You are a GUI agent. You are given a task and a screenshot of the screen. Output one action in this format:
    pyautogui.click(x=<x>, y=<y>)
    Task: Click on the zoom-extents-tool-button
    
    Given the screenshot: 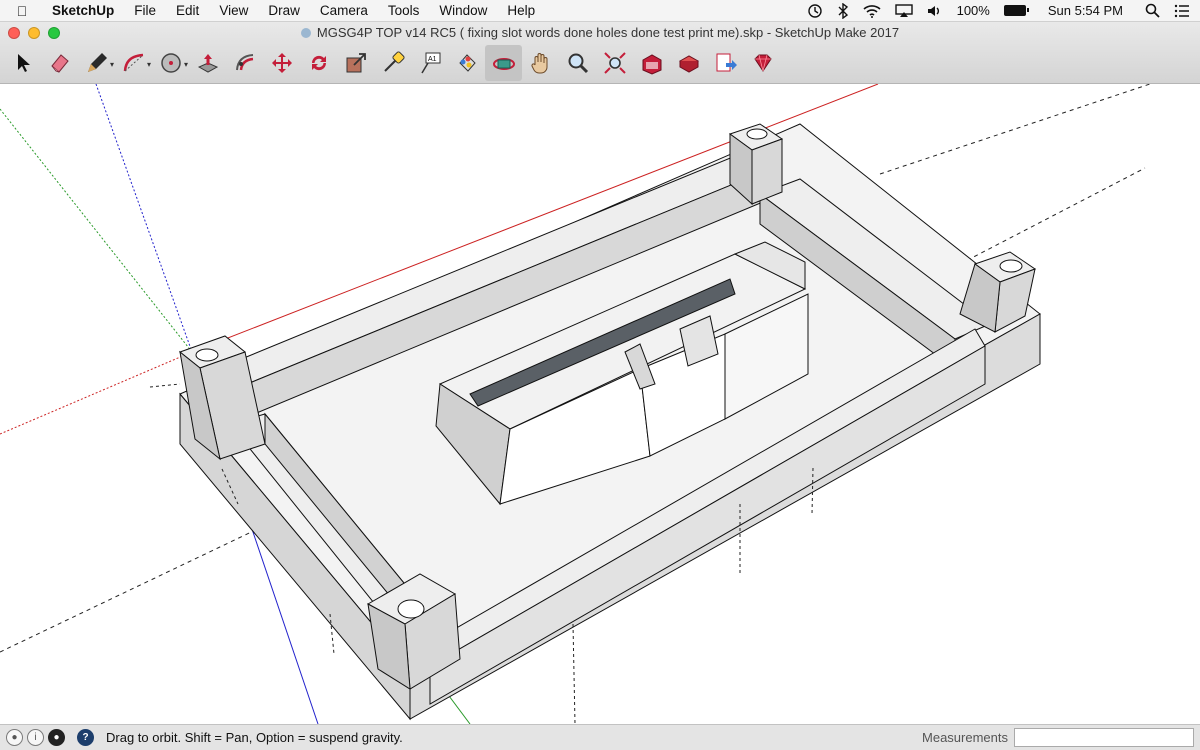 What is the action you would take?
    pyautogui.click(x=614, y=63)
    